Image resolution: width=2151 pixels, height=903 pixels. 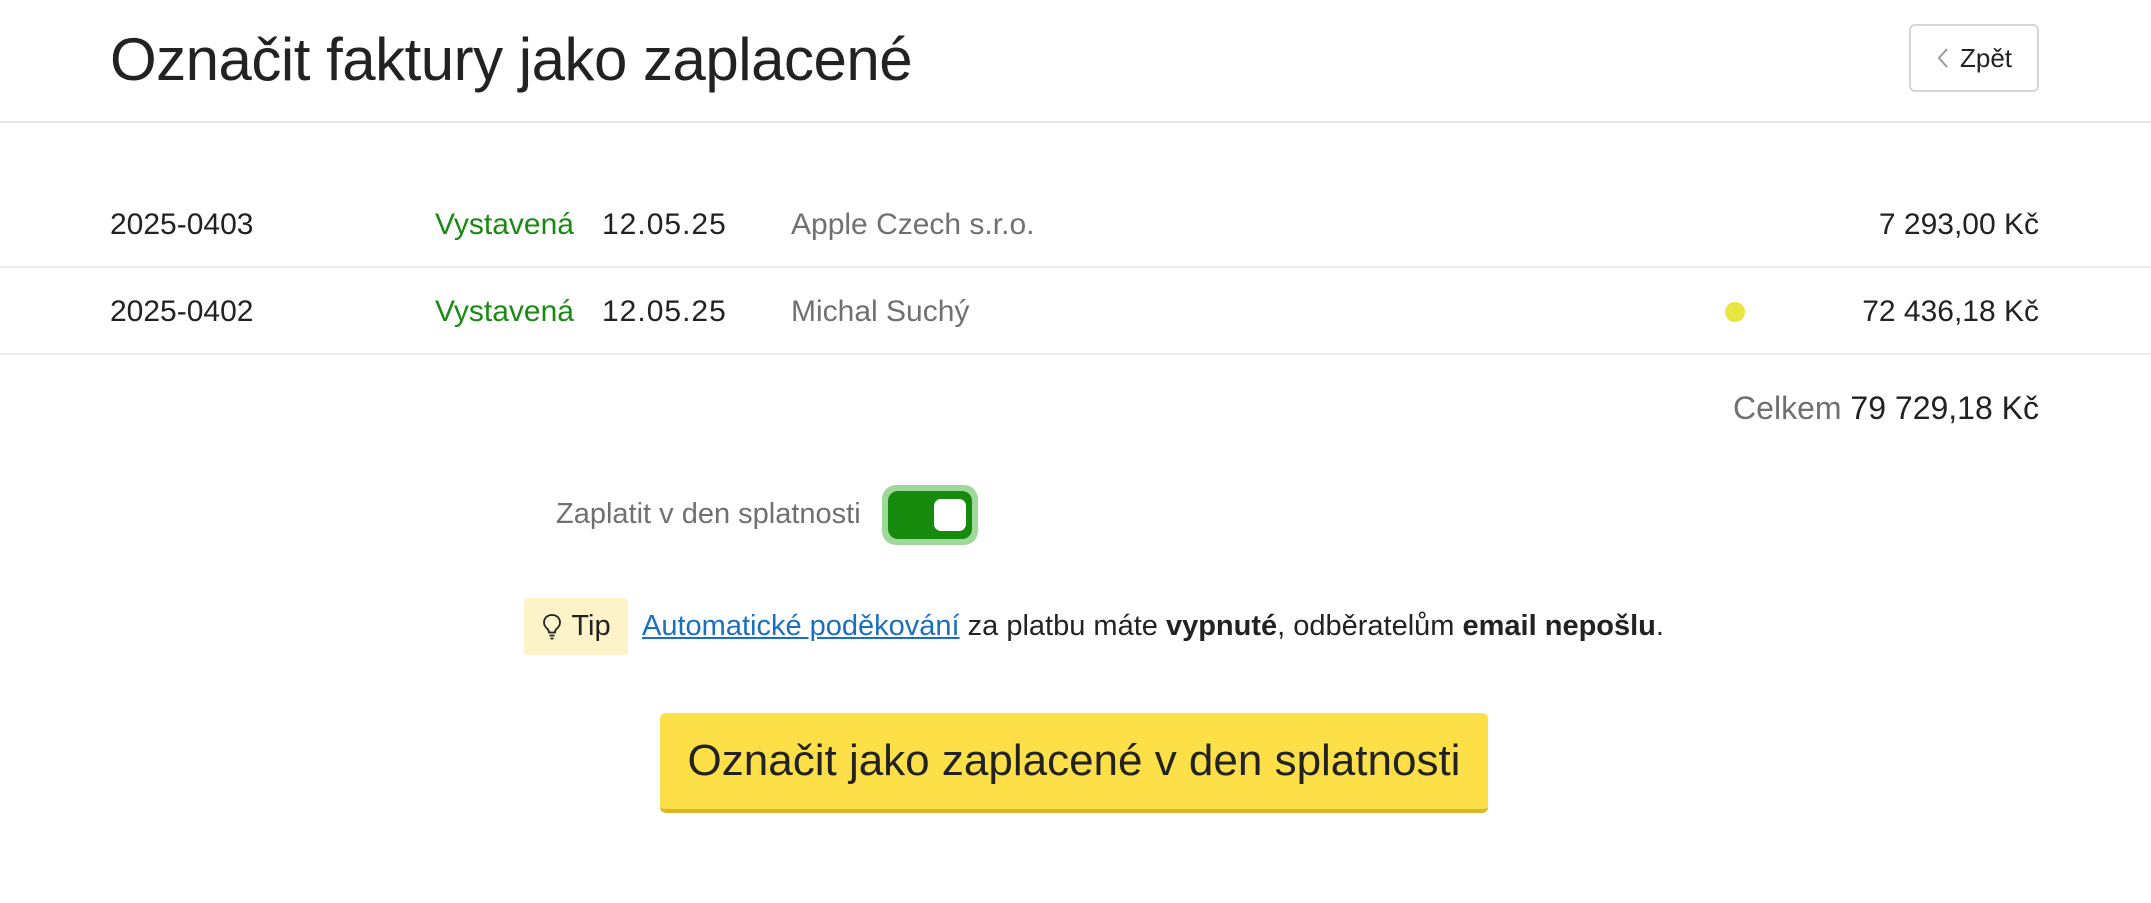 I want to click on invoice-number: 2025-0402, so click(x=182, y=311).